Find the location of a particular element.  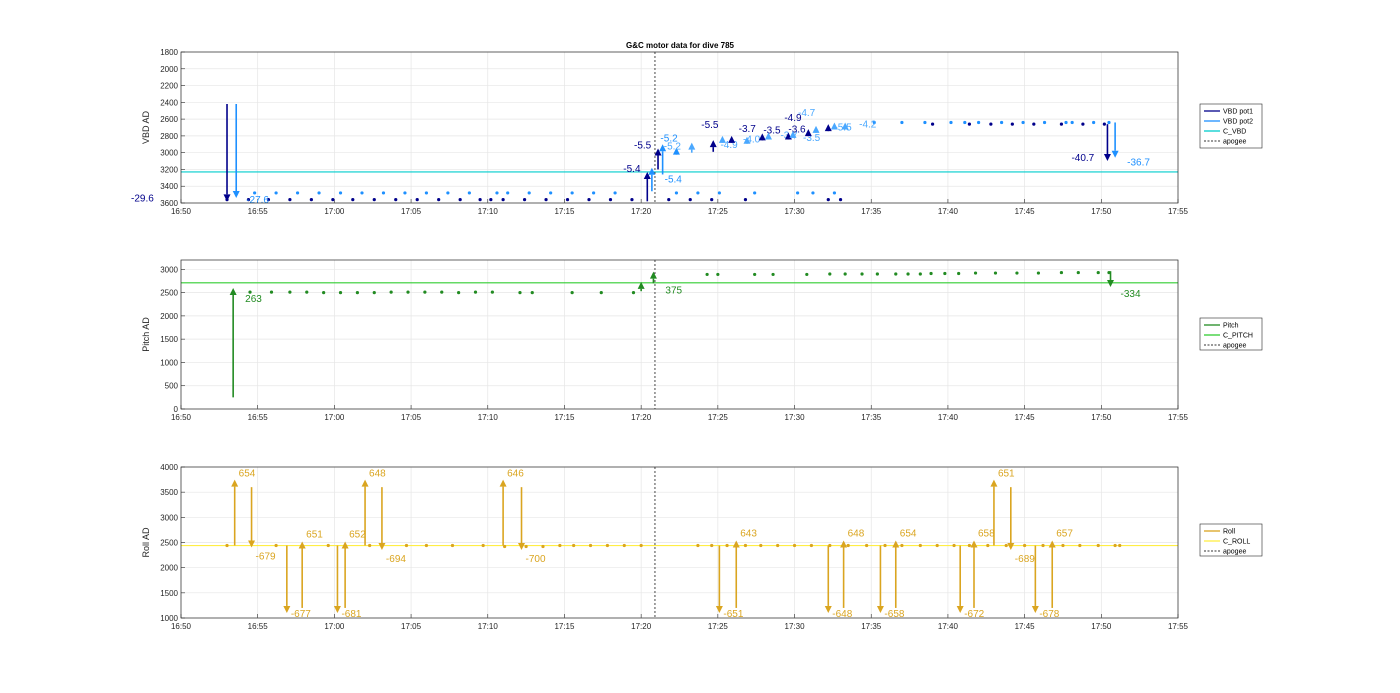

vbd-legend-label: VBD pot2 is located at coordinates (1238, 122).